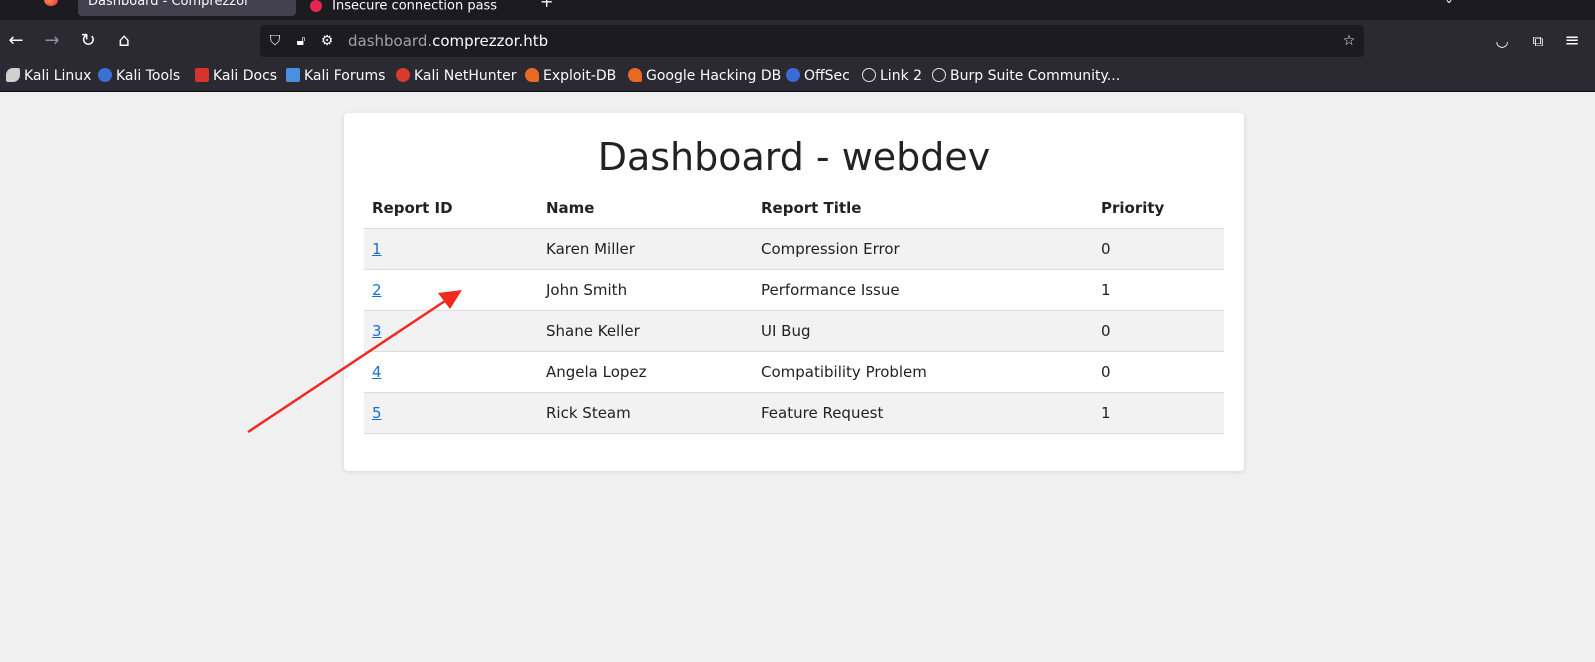  I want to click on list-tabs-icon: ⌄, so click(1449, 3).